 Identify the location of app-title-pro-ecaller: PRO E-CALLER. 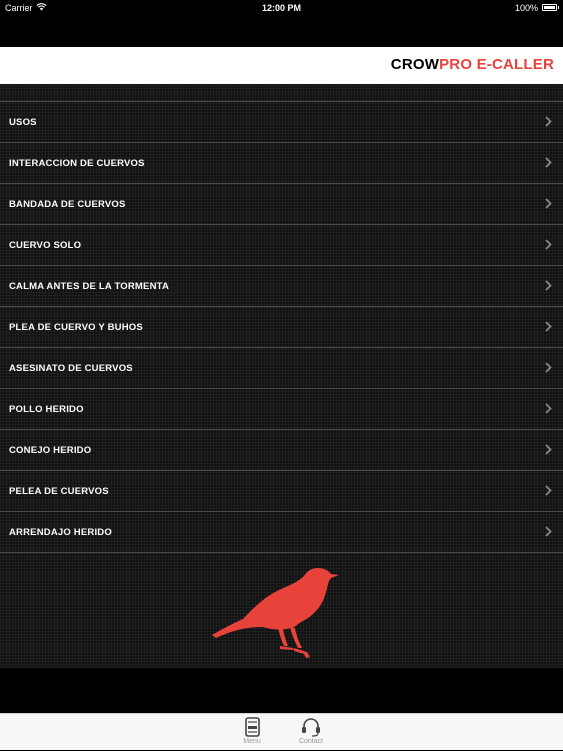
(496, 64).